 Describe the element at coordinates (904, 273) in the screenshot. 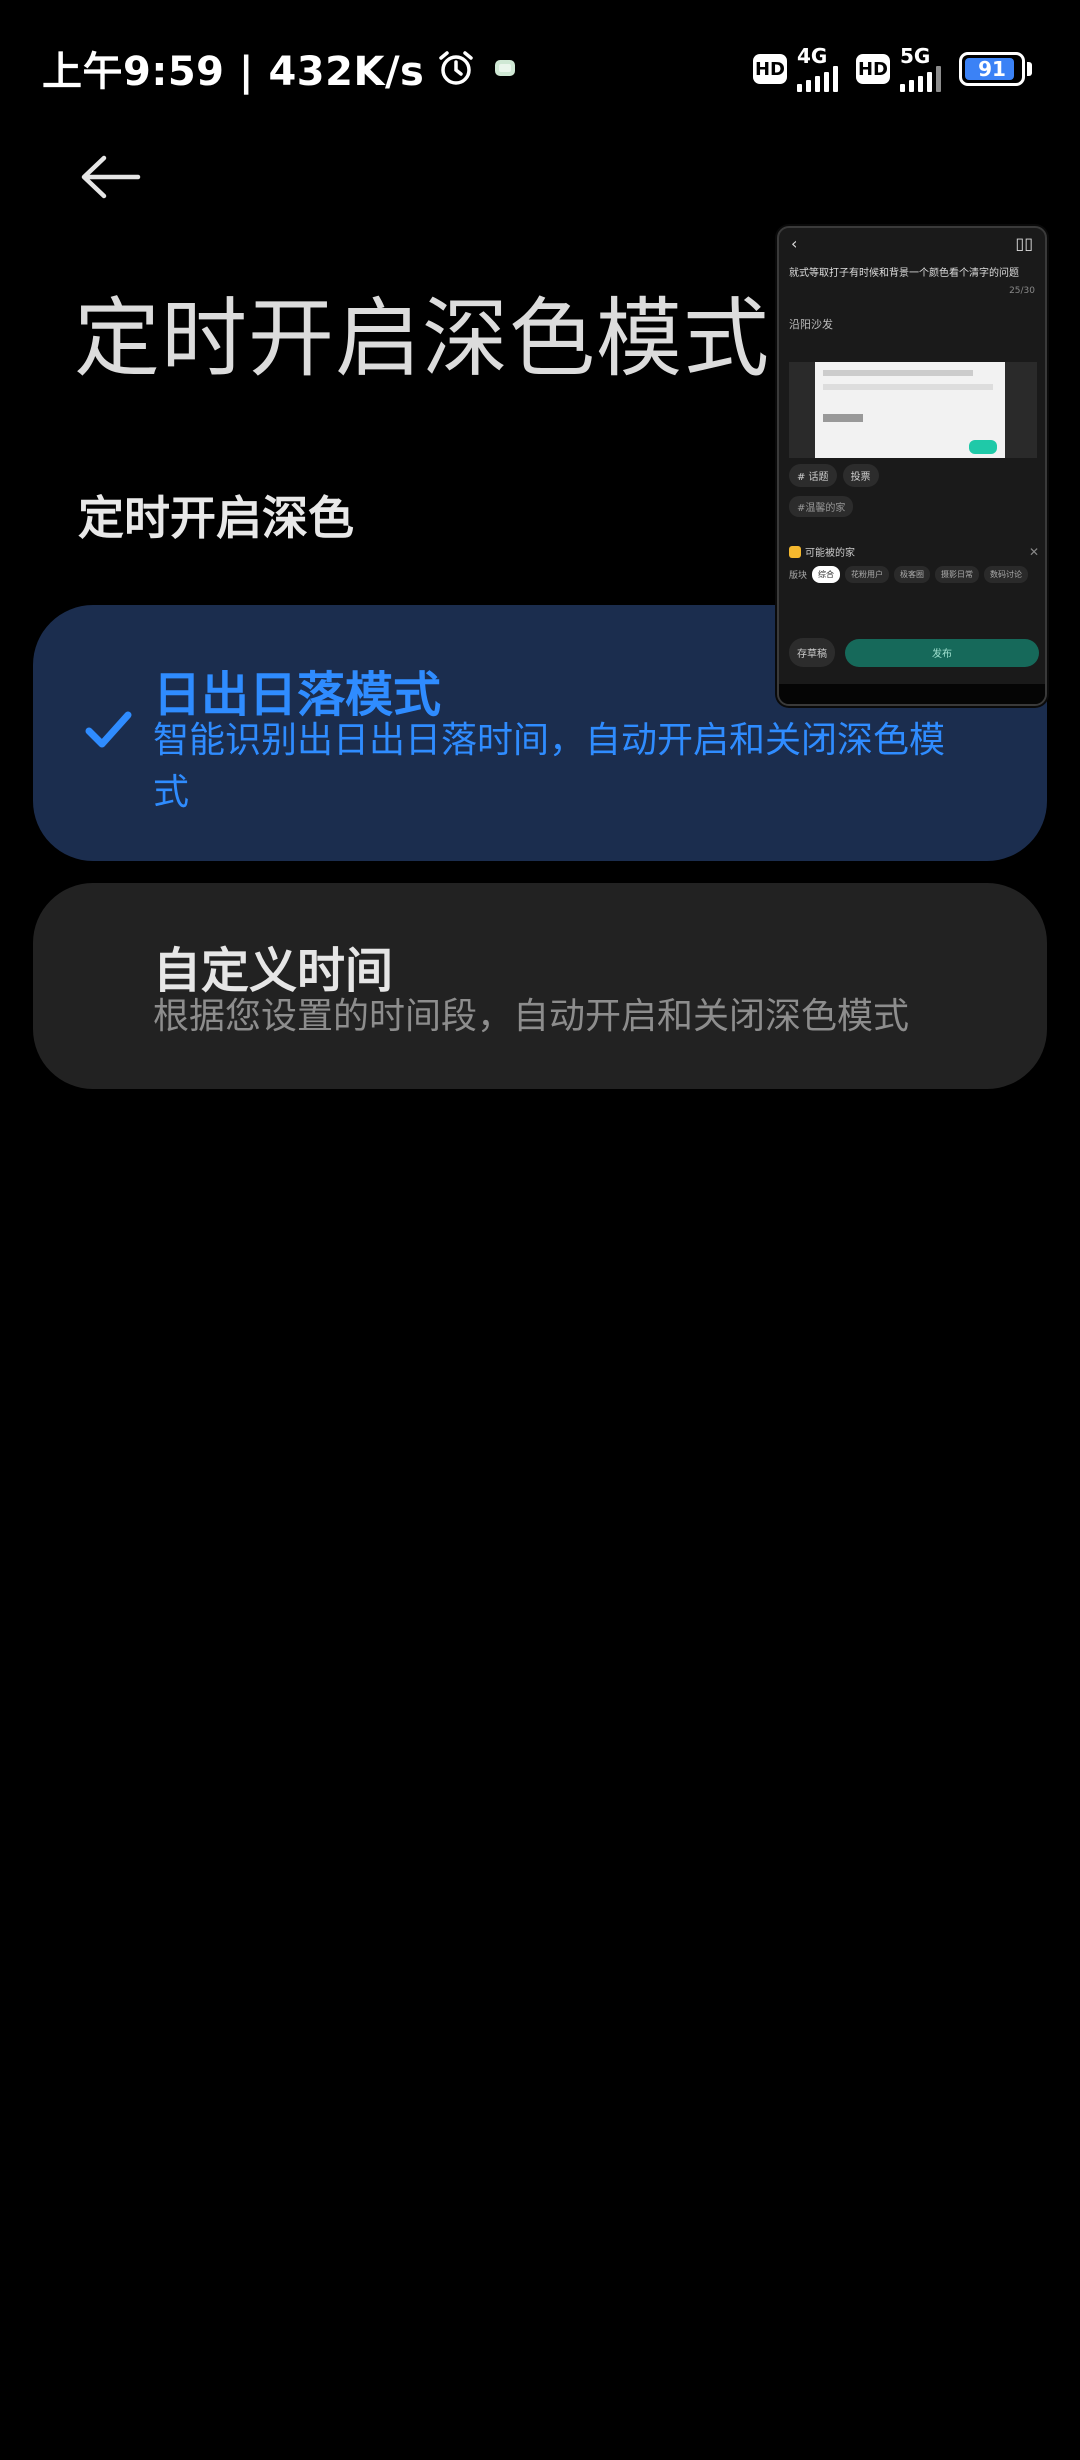

I see `floating-headline: 就式等取打子有时候和背景一个颜色看个清字的问题` at that location.